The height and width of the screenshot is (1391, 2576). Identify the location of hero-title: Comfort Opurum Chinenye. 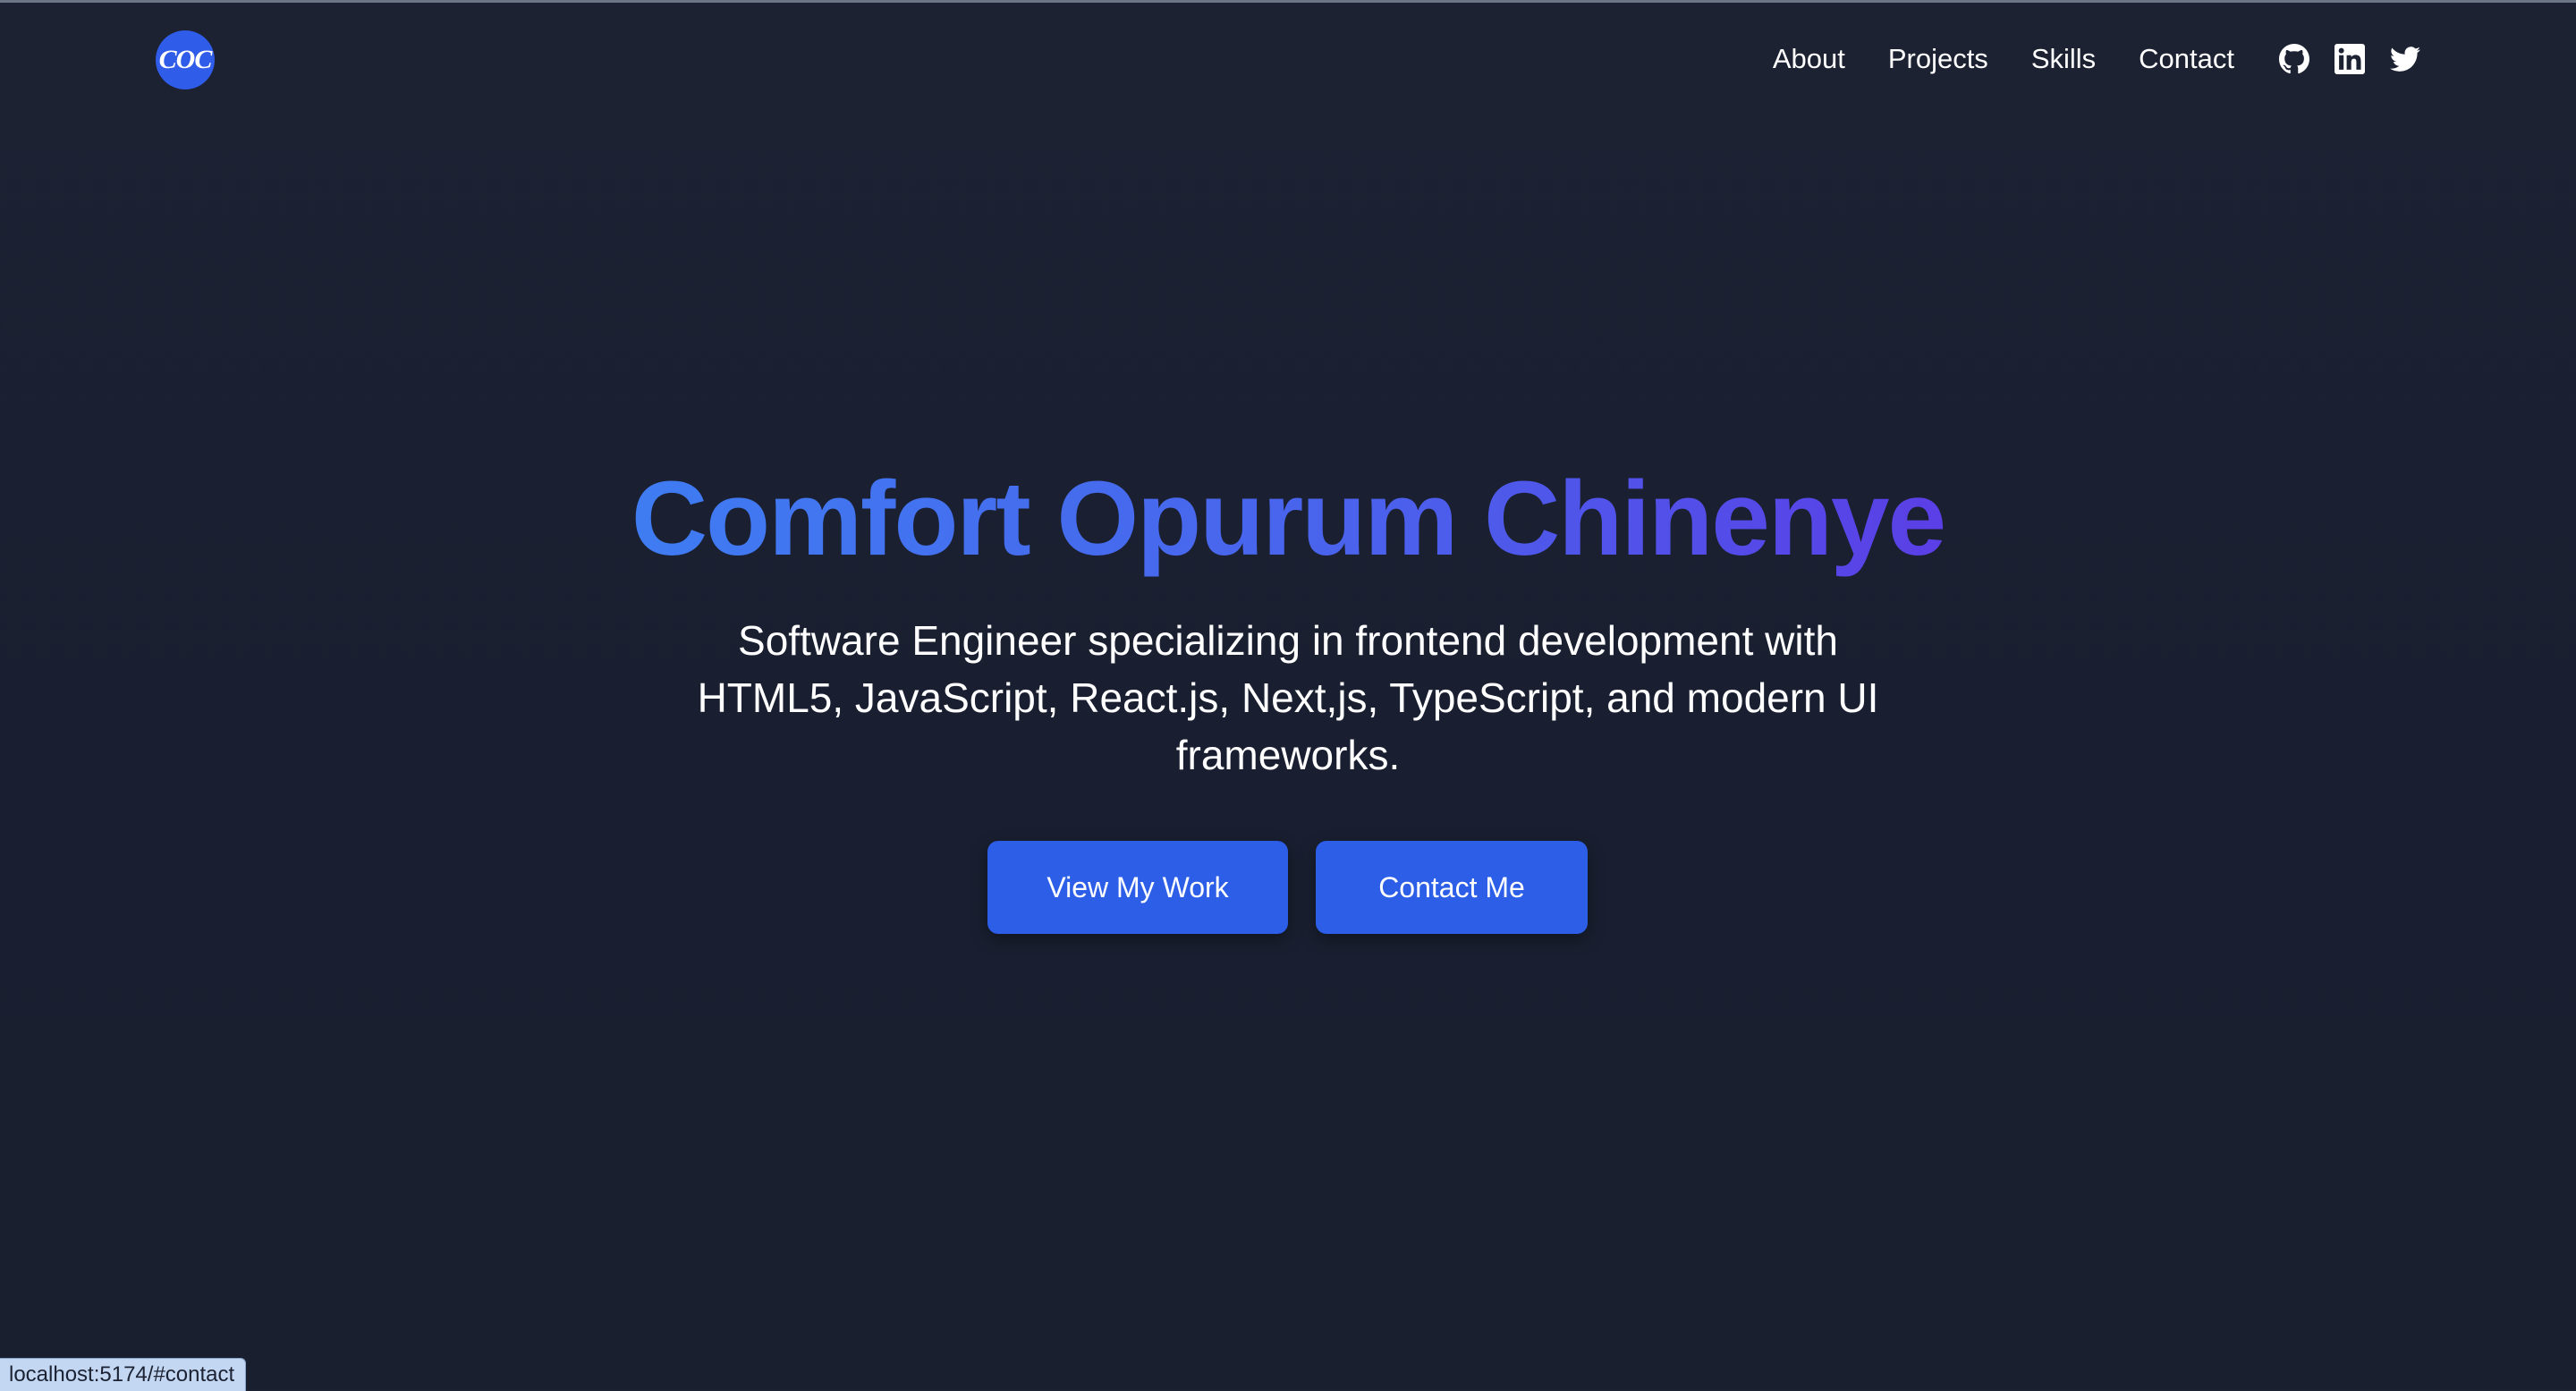
(1288, 518).